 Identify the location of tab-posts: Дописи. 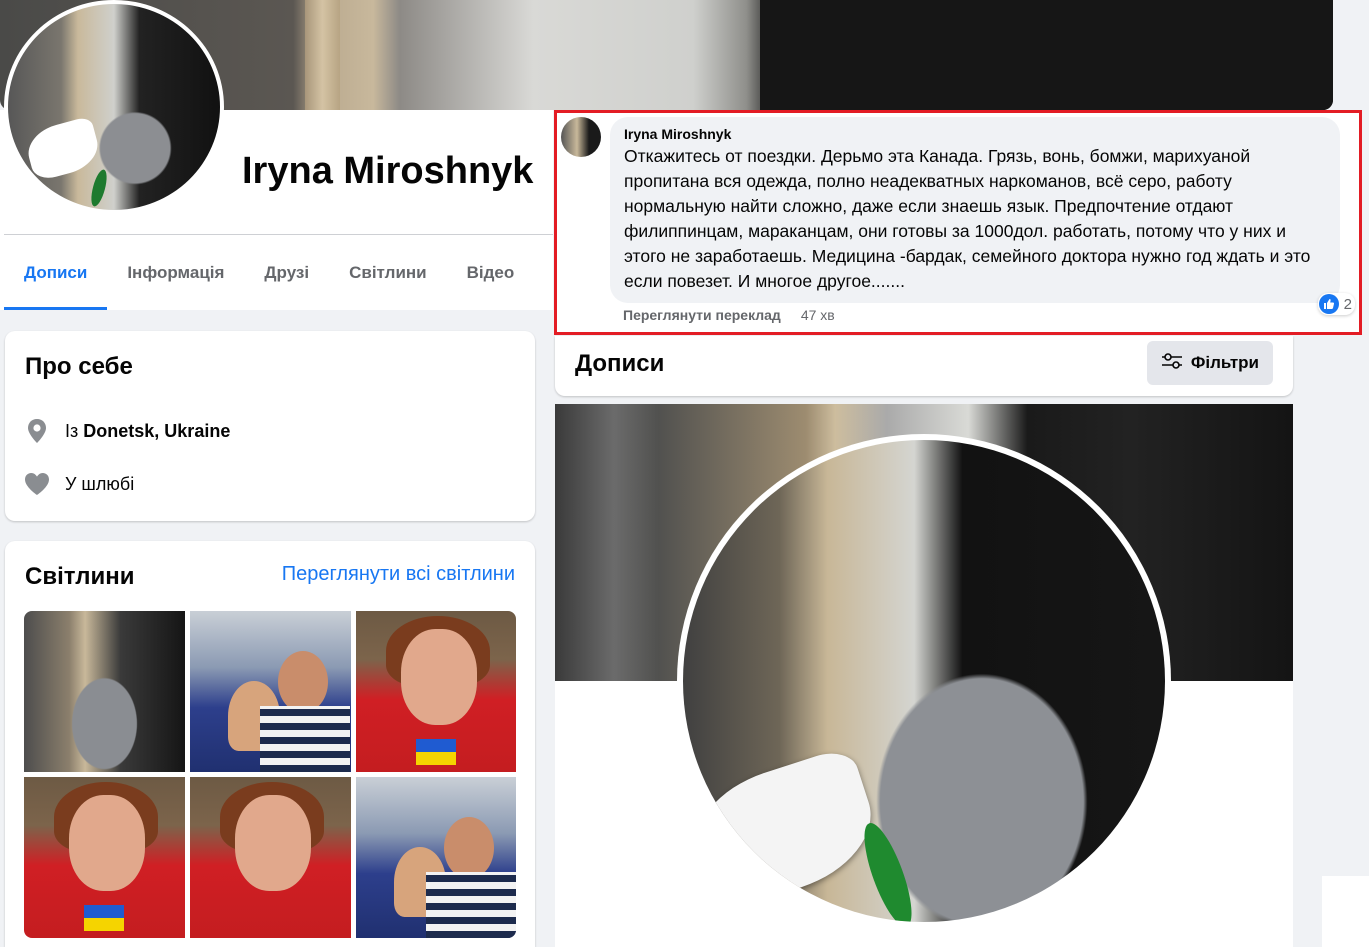
(56, 281).